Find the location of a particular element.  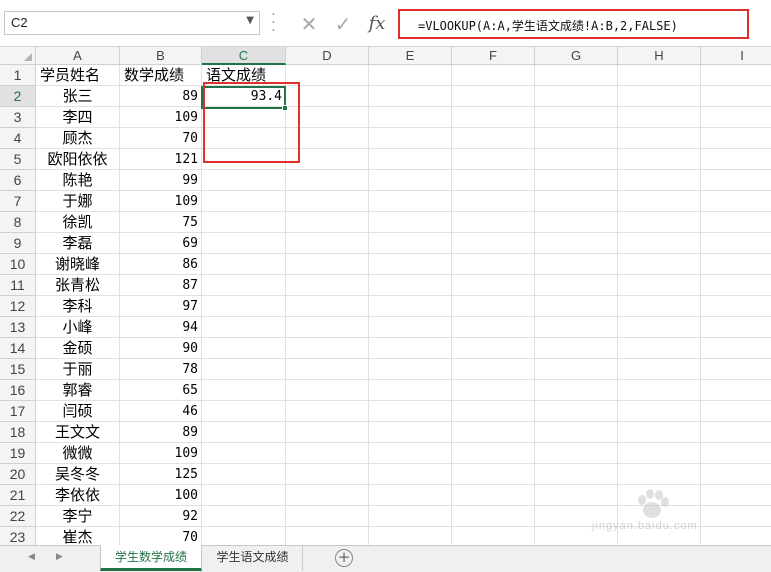

cell-b: 97 is located at coordinates (161, 306).